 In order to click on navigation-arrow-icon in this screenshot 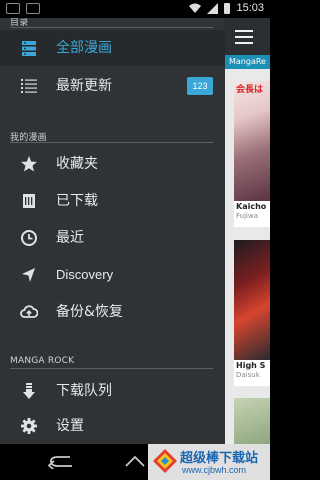, I will do `click(29, 275)`.